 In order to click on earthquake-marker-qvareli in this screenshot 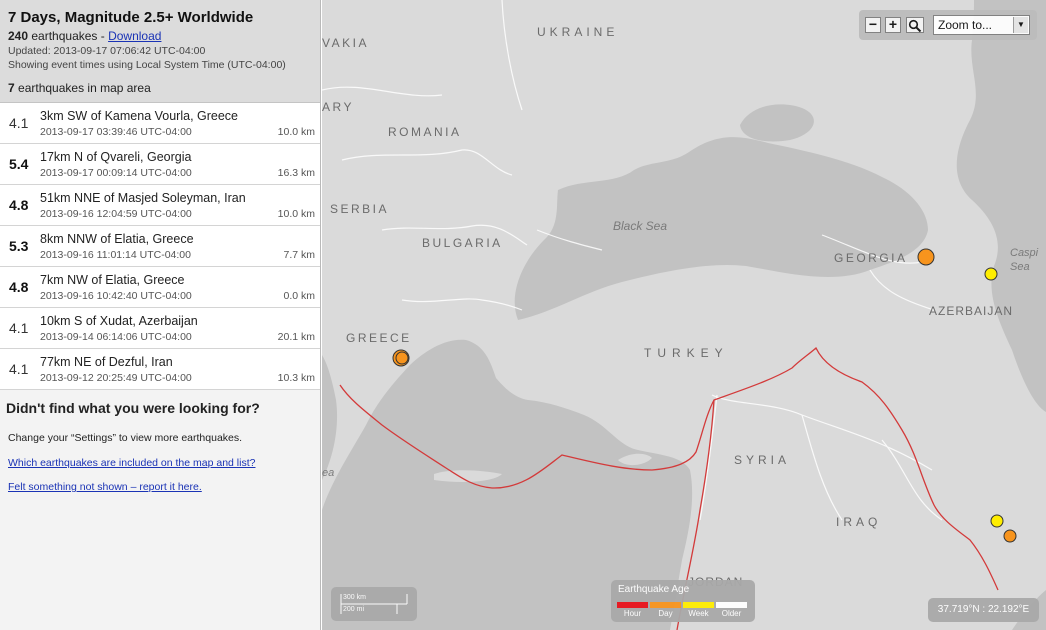, I will do `click(926, 257)`.